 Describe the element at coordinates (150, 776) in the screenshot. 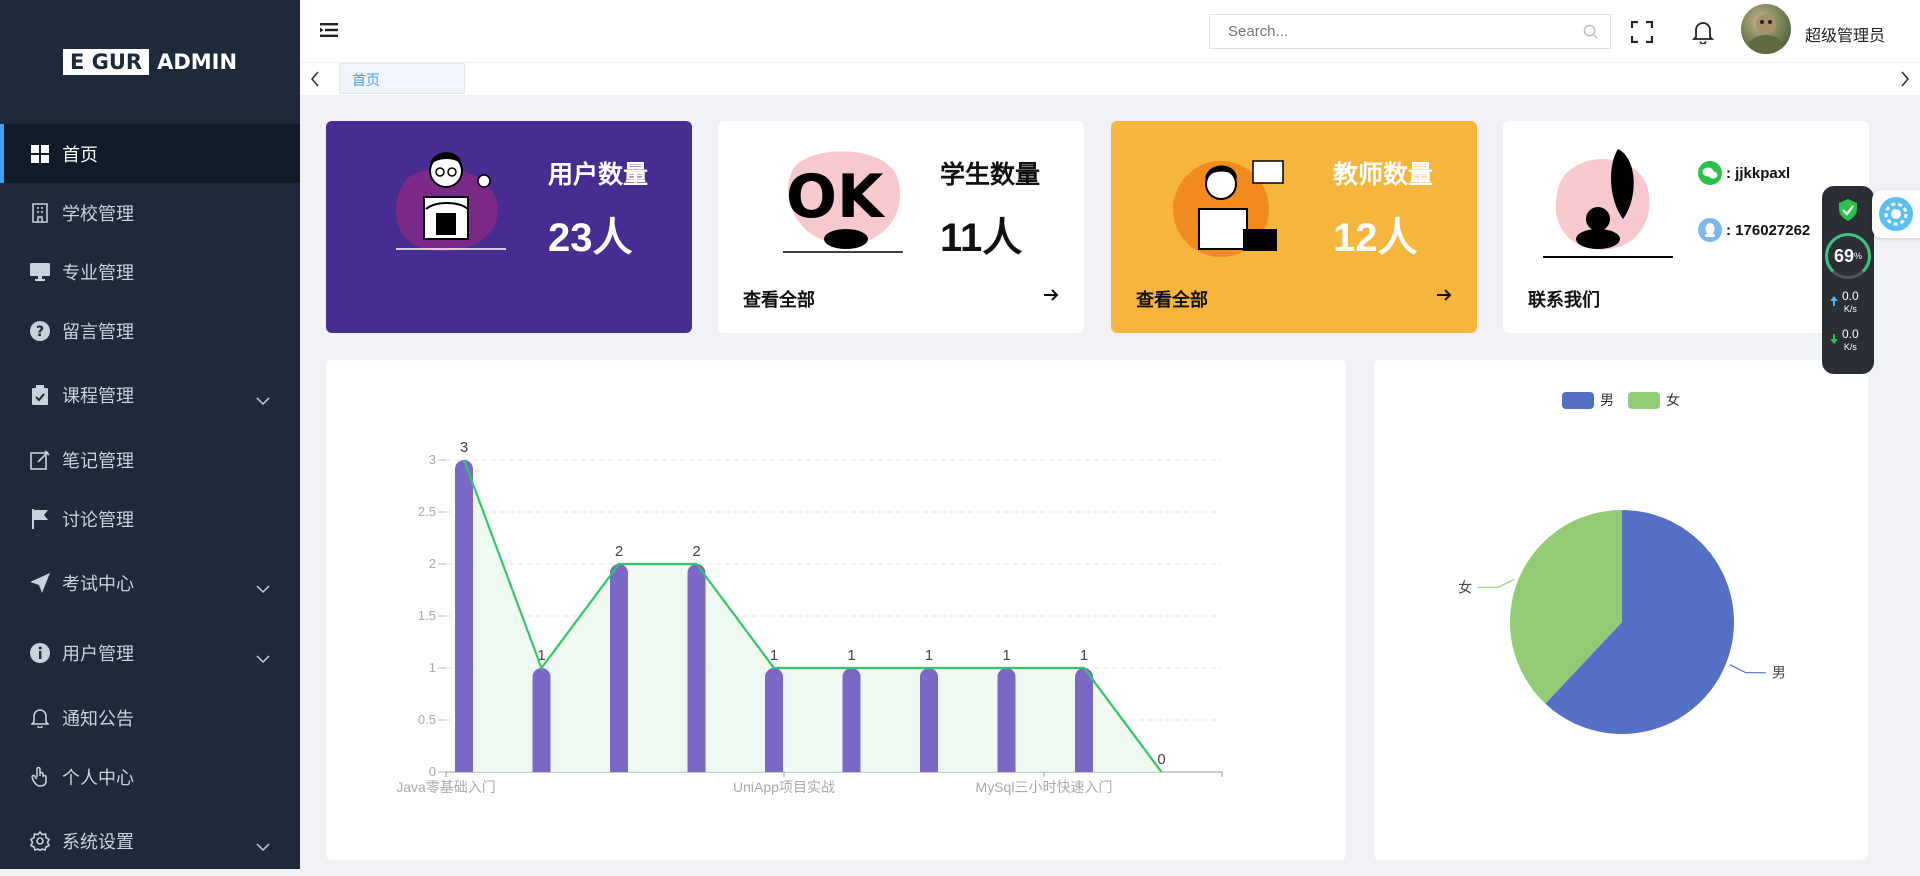

I see `sidebar-item-10: 个人中心` at that location.